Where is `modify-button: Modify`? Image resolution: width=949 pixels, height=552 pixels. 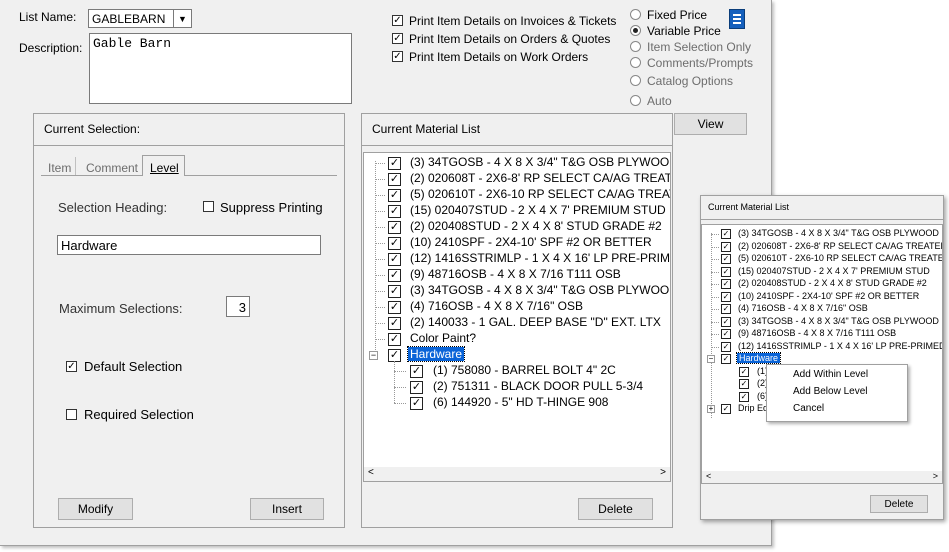
modify-button: Modify is located at coordinates (95, 509).